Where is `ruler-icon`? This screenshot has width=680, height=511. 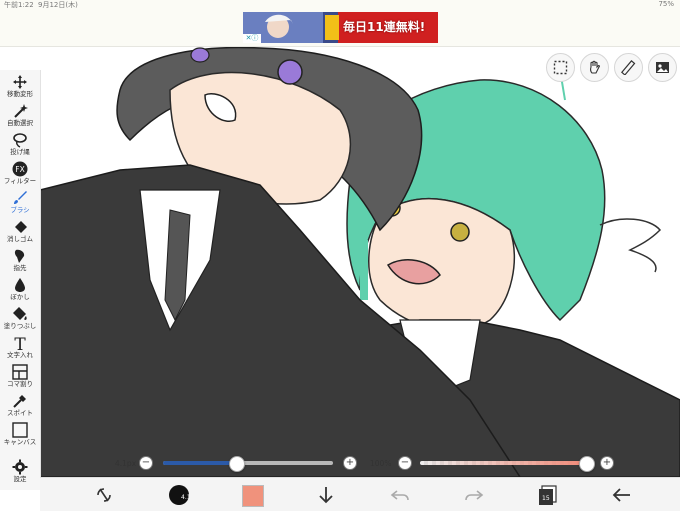
ruler-icon is located at coordinates (628, 67).